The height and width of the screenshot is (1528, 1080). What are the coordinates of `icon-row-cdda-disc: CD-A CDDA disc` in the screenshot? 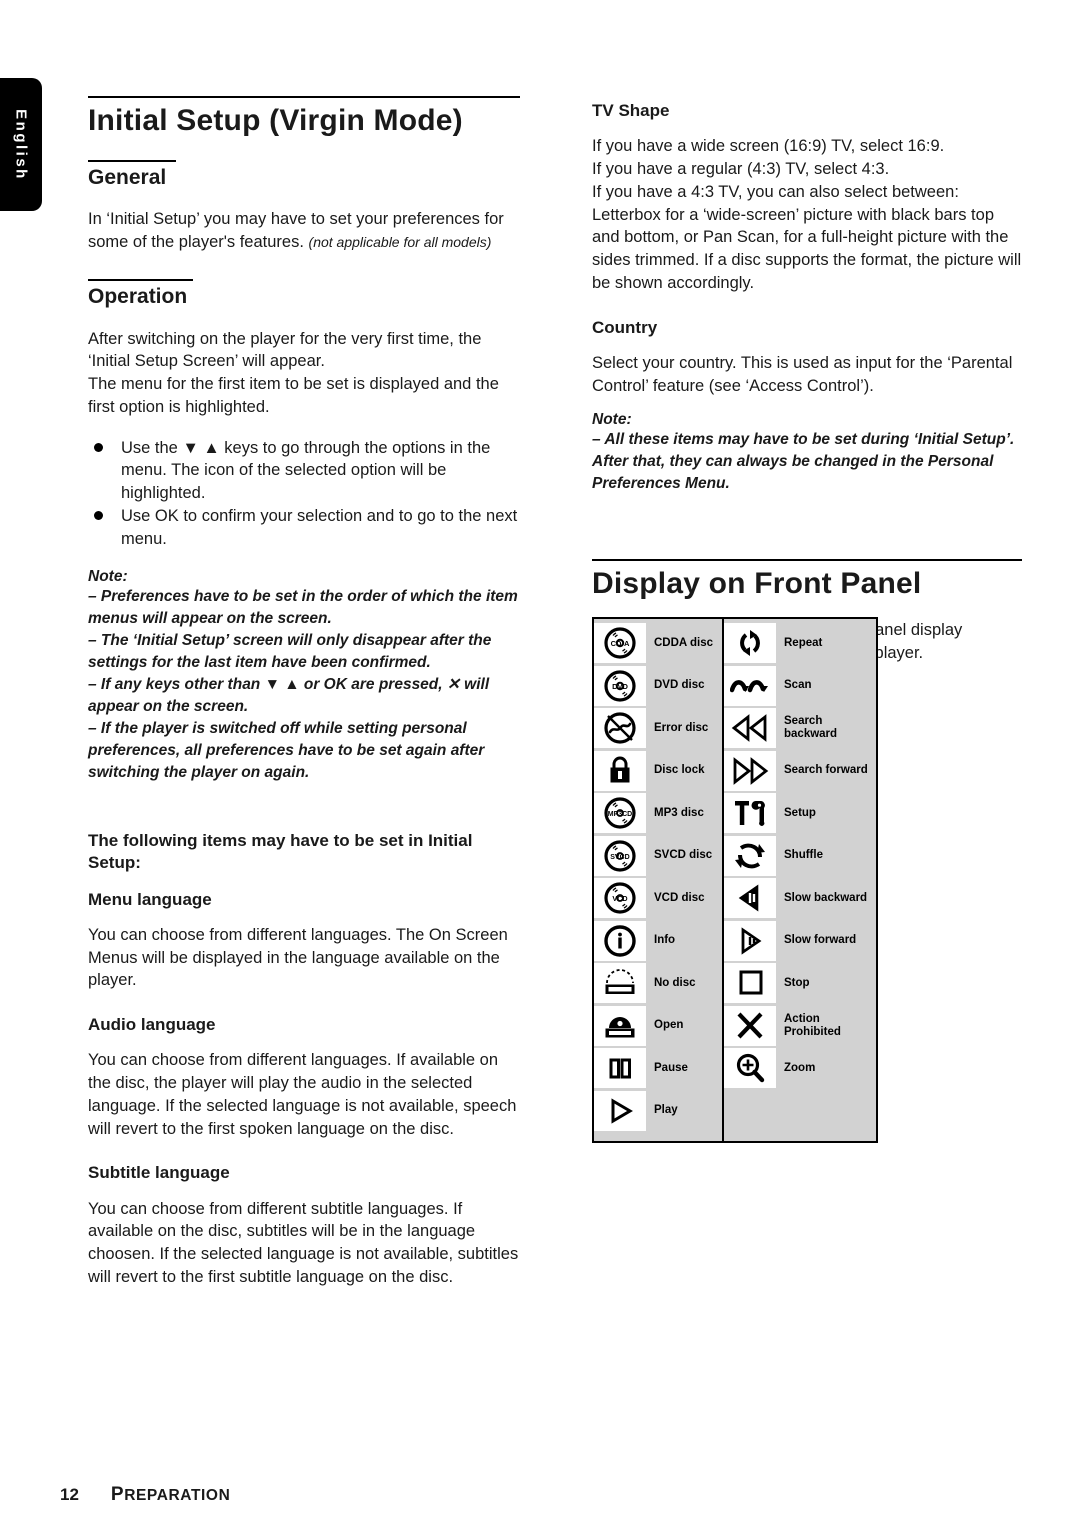 It's located at (658, 643).